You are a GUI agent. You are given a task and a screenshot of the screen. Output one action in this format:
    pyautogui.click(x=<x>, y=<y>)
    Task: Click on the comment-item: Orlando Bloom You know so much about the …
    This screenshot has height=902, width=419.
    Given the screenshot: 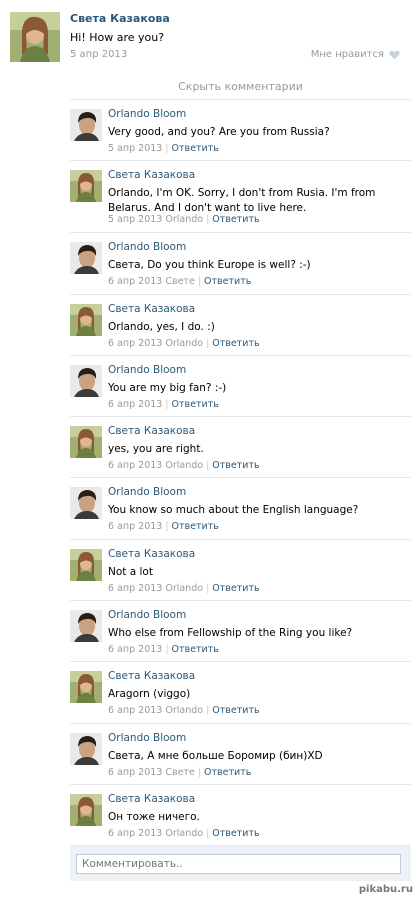 What is the action you would take?
    pyautogui.click(x=240, y=507)
    